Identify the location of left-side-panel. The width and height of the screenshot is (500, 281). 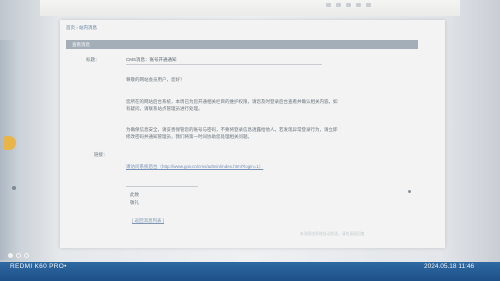
(11, 150).